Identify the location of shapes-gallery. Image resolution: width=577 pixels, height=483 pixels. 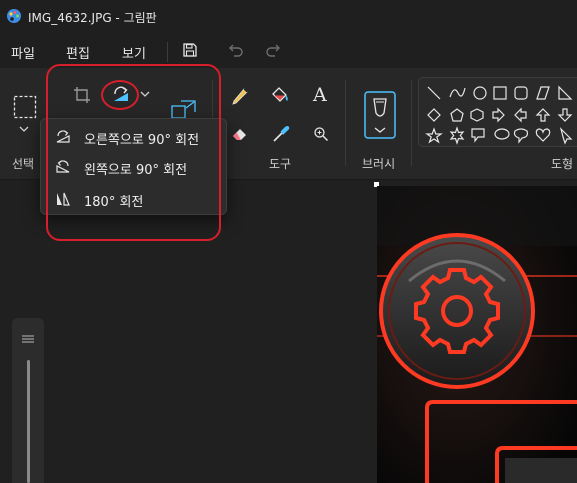
(497, 112).